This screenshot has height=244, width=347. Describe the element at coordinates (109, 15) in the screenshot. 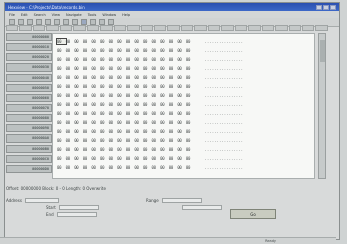

I see `menu-window: Window` at that location.